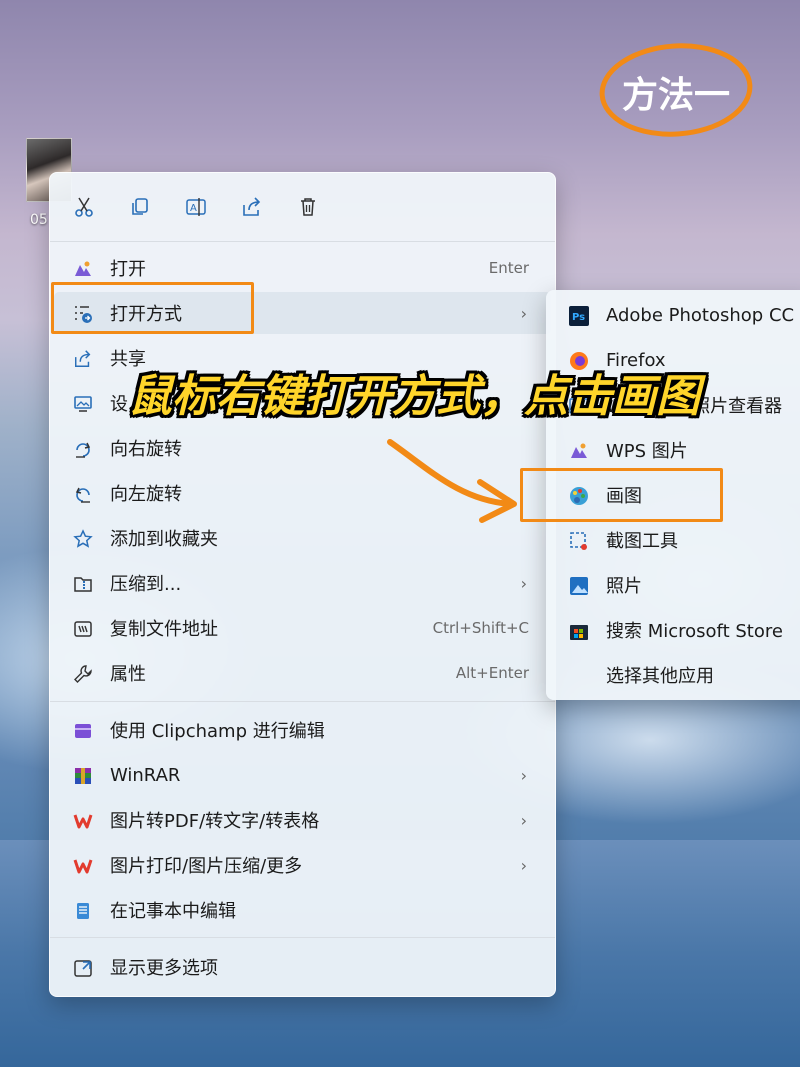  What do you see at coordinates (39, 220) in the screenshot?
I see `desktop-icon-label: 05` at bounding box center [39, 220].